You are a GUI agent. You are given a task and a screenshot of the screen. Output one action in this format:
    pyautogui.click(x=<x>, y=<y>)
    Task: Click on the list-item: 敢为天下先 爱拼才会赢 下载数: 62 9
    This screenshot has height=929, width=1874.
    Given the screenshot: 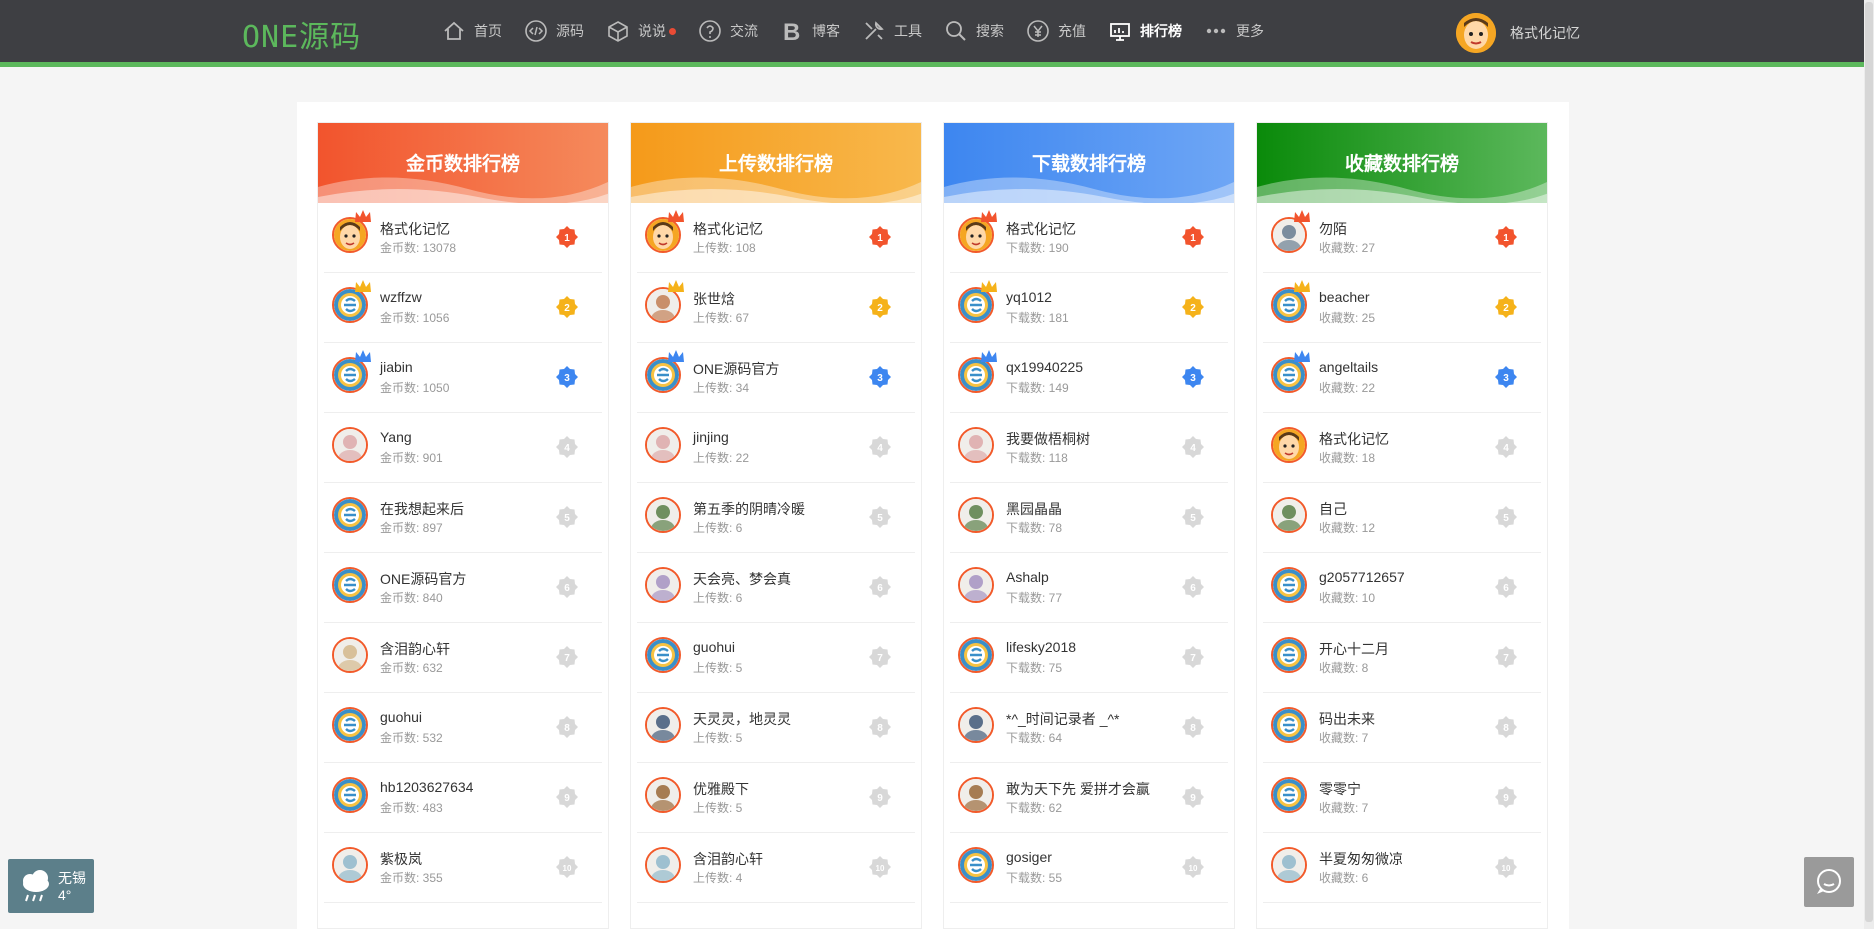 What is the action you would take?
    pyautogui.click(x=1089, y=798)
    